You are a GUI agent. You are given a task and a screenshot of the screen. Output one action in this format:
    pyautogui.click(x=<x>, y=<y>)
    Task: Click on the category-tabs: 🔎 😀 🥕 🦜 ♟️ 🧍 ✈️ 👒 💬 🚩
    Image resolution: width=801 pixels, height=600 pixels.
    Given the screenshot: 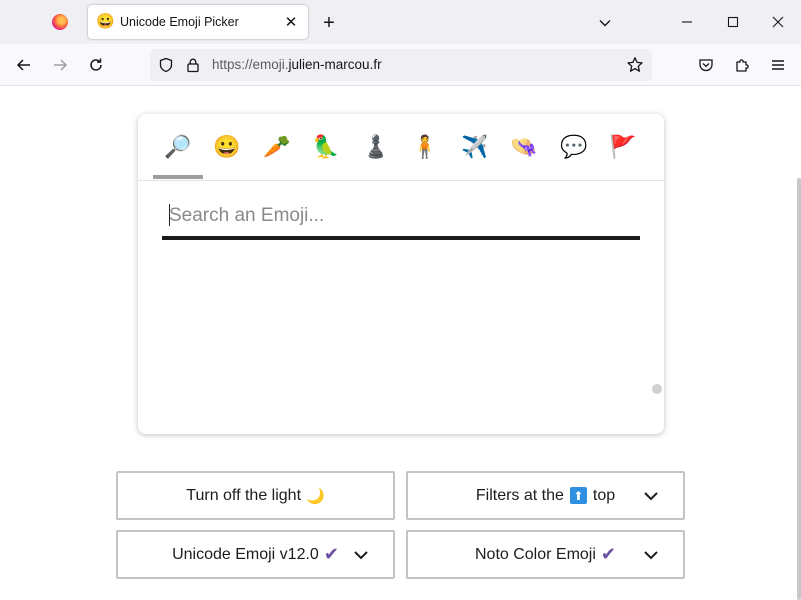 What is the action you would take?
    pyautogui.click(x=401, y=147)
    